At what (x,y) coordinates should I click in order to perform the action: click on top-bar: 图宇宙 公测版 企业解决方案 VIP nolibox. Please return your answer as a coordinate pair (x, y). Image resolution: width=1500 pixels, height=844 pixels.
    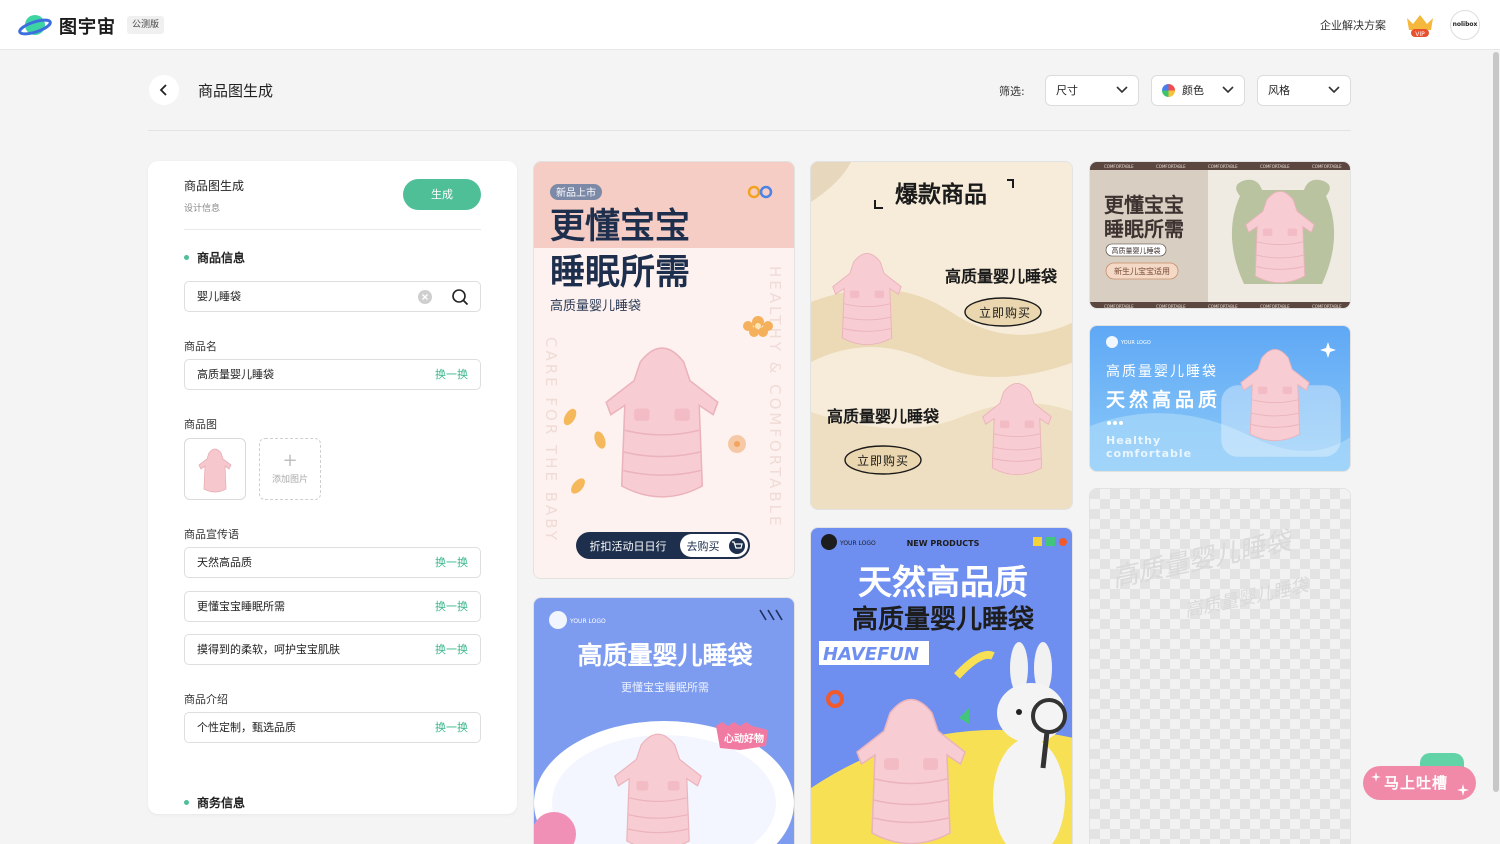
    Looking at the image, I should click on (750, 25).